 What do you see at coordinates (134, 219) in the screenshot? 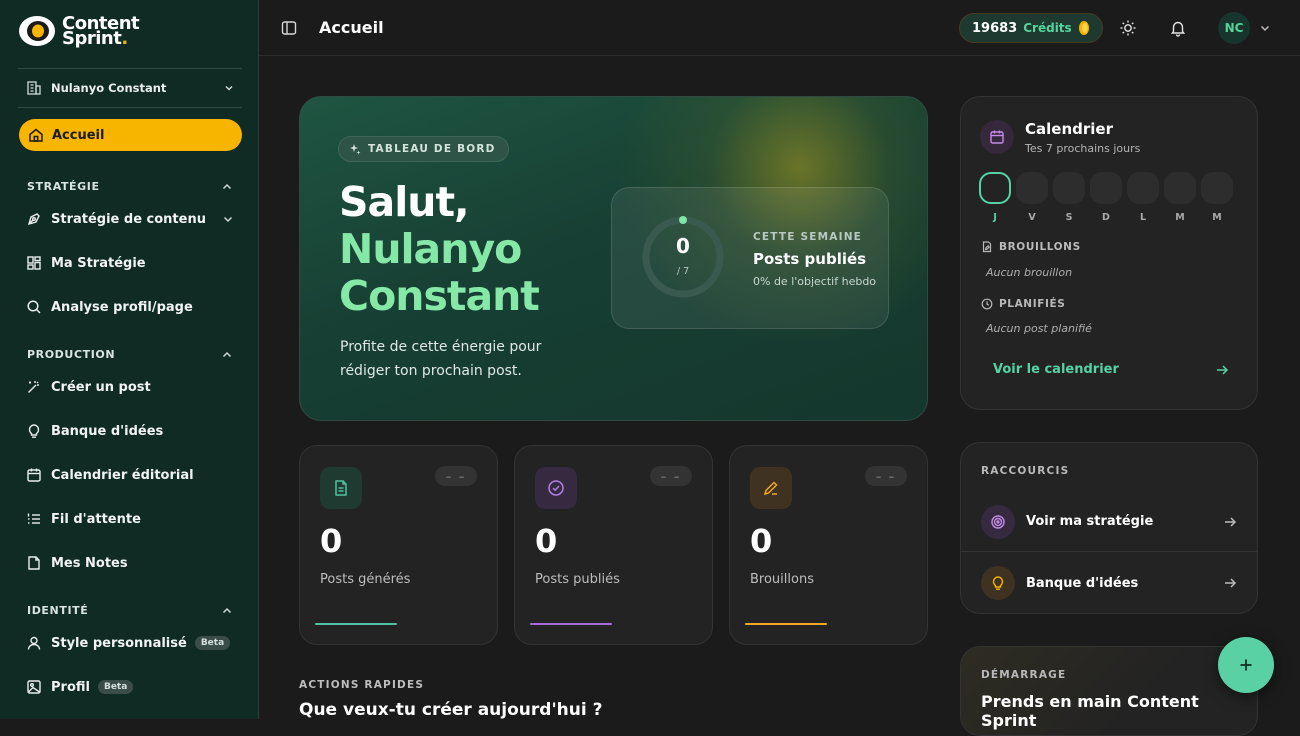
I see `sidebar-item-content-strategy: Stratégie de contenu` at bounding box center [134, 219].